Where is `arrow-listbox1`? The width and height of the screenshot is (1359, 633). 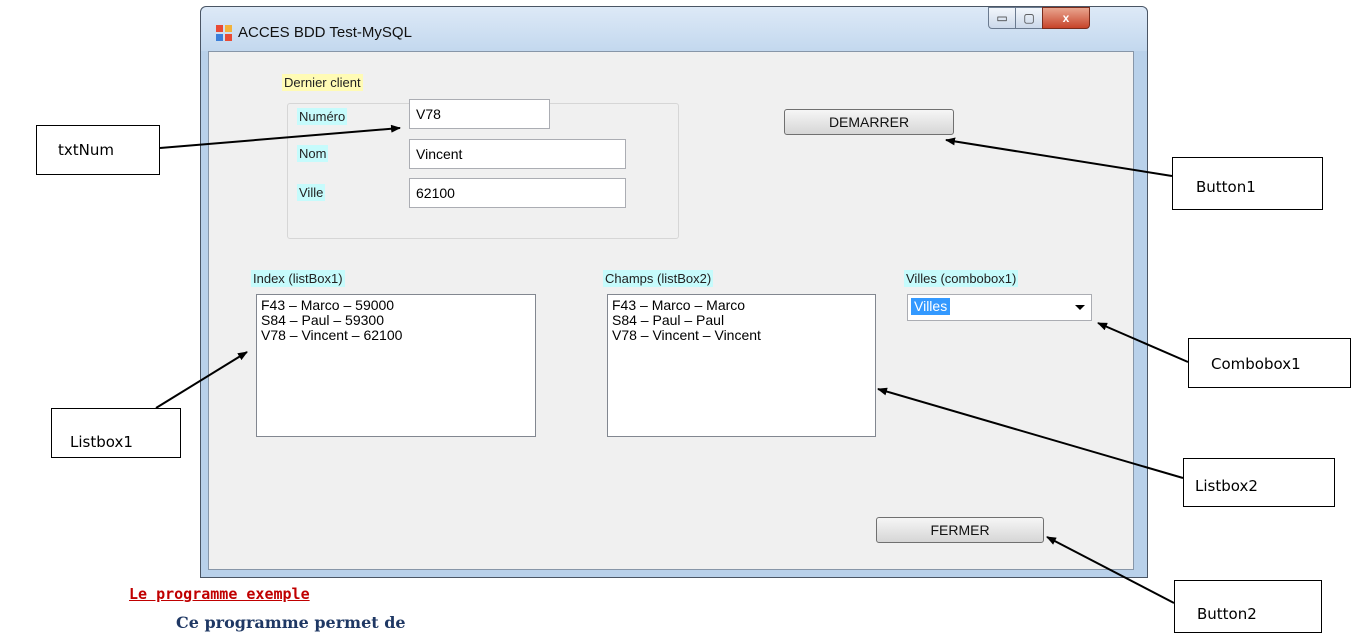
arrow-listbox1 is located at coordinates (201, 380).